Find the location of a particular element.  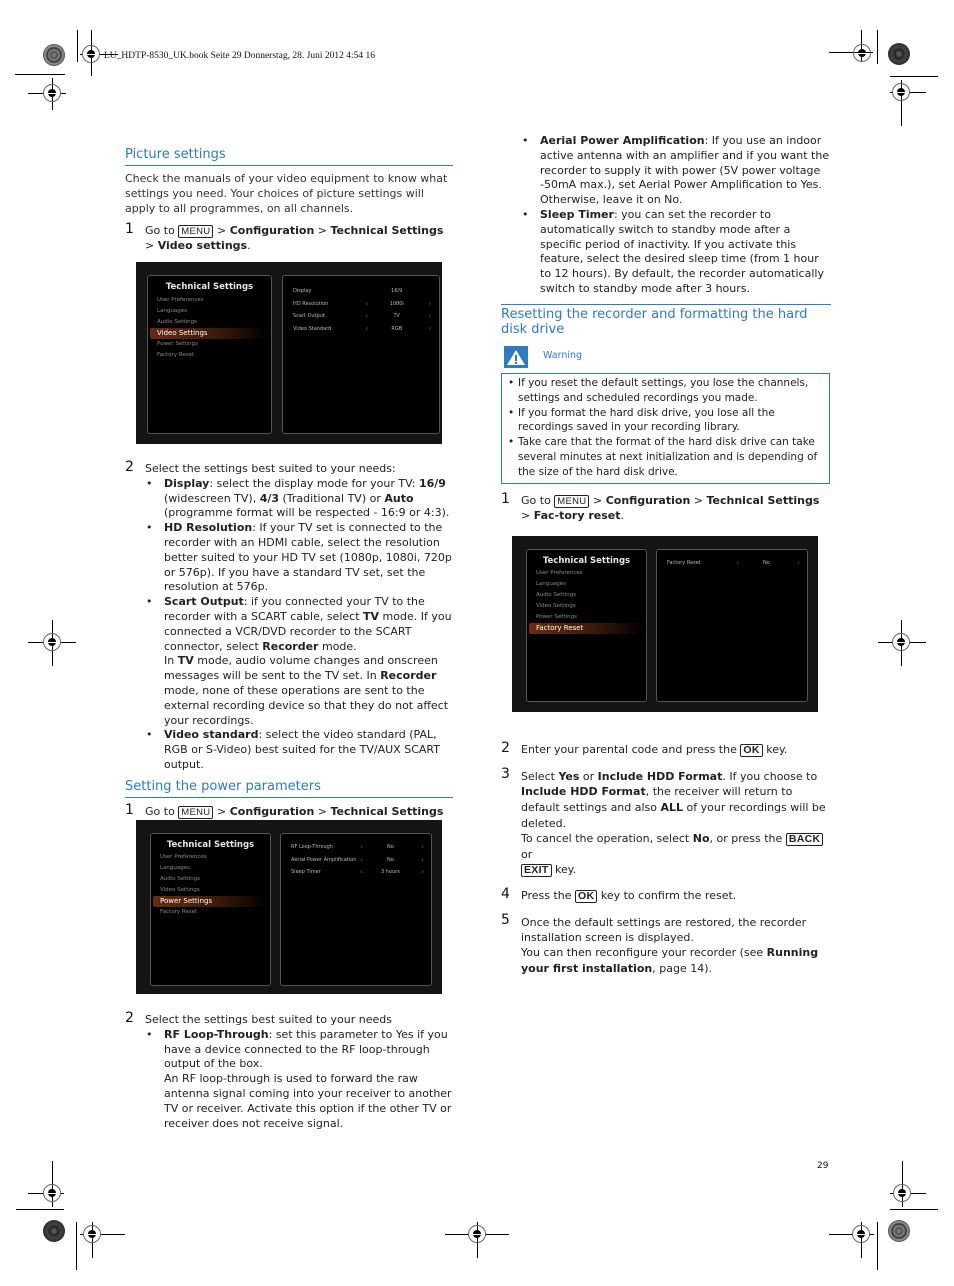

step-4-reset: 4 Press the OK key to confirm the reset. is located at coordinates (666, 895).